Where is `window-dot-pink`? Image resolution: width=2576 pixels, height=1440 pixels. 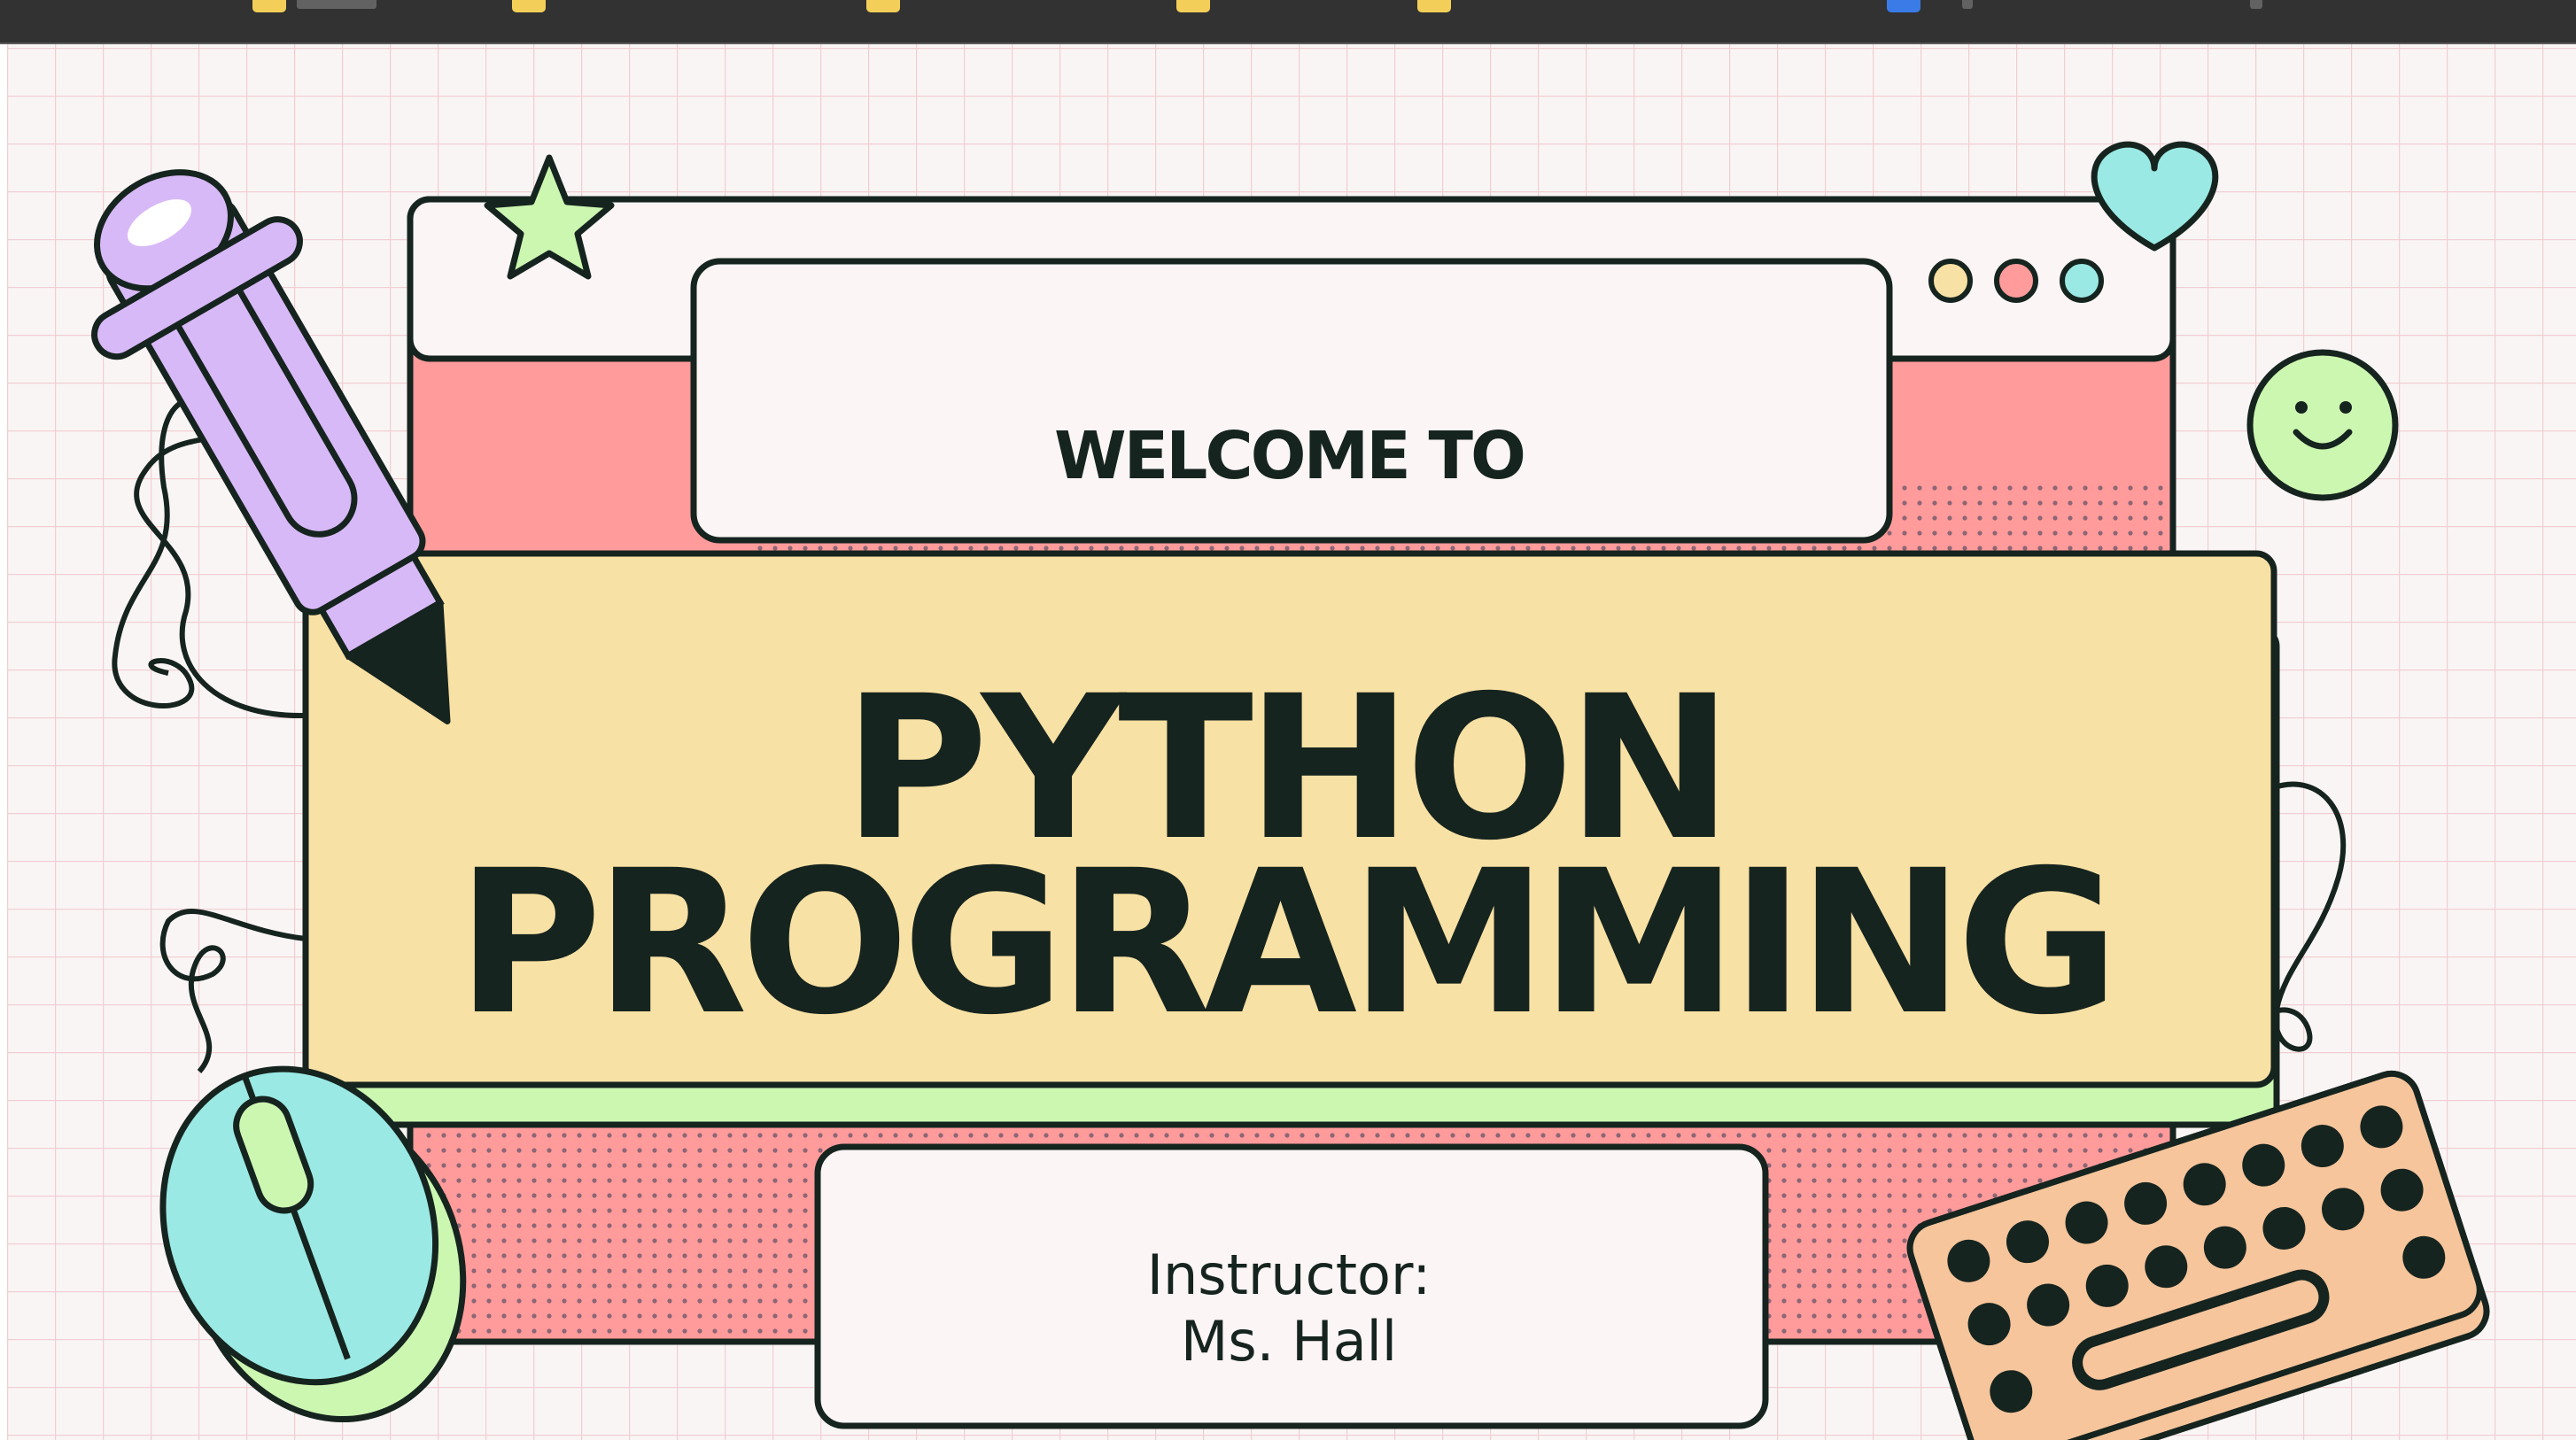 window-dot-pink is located at coordinates (2016, 281).